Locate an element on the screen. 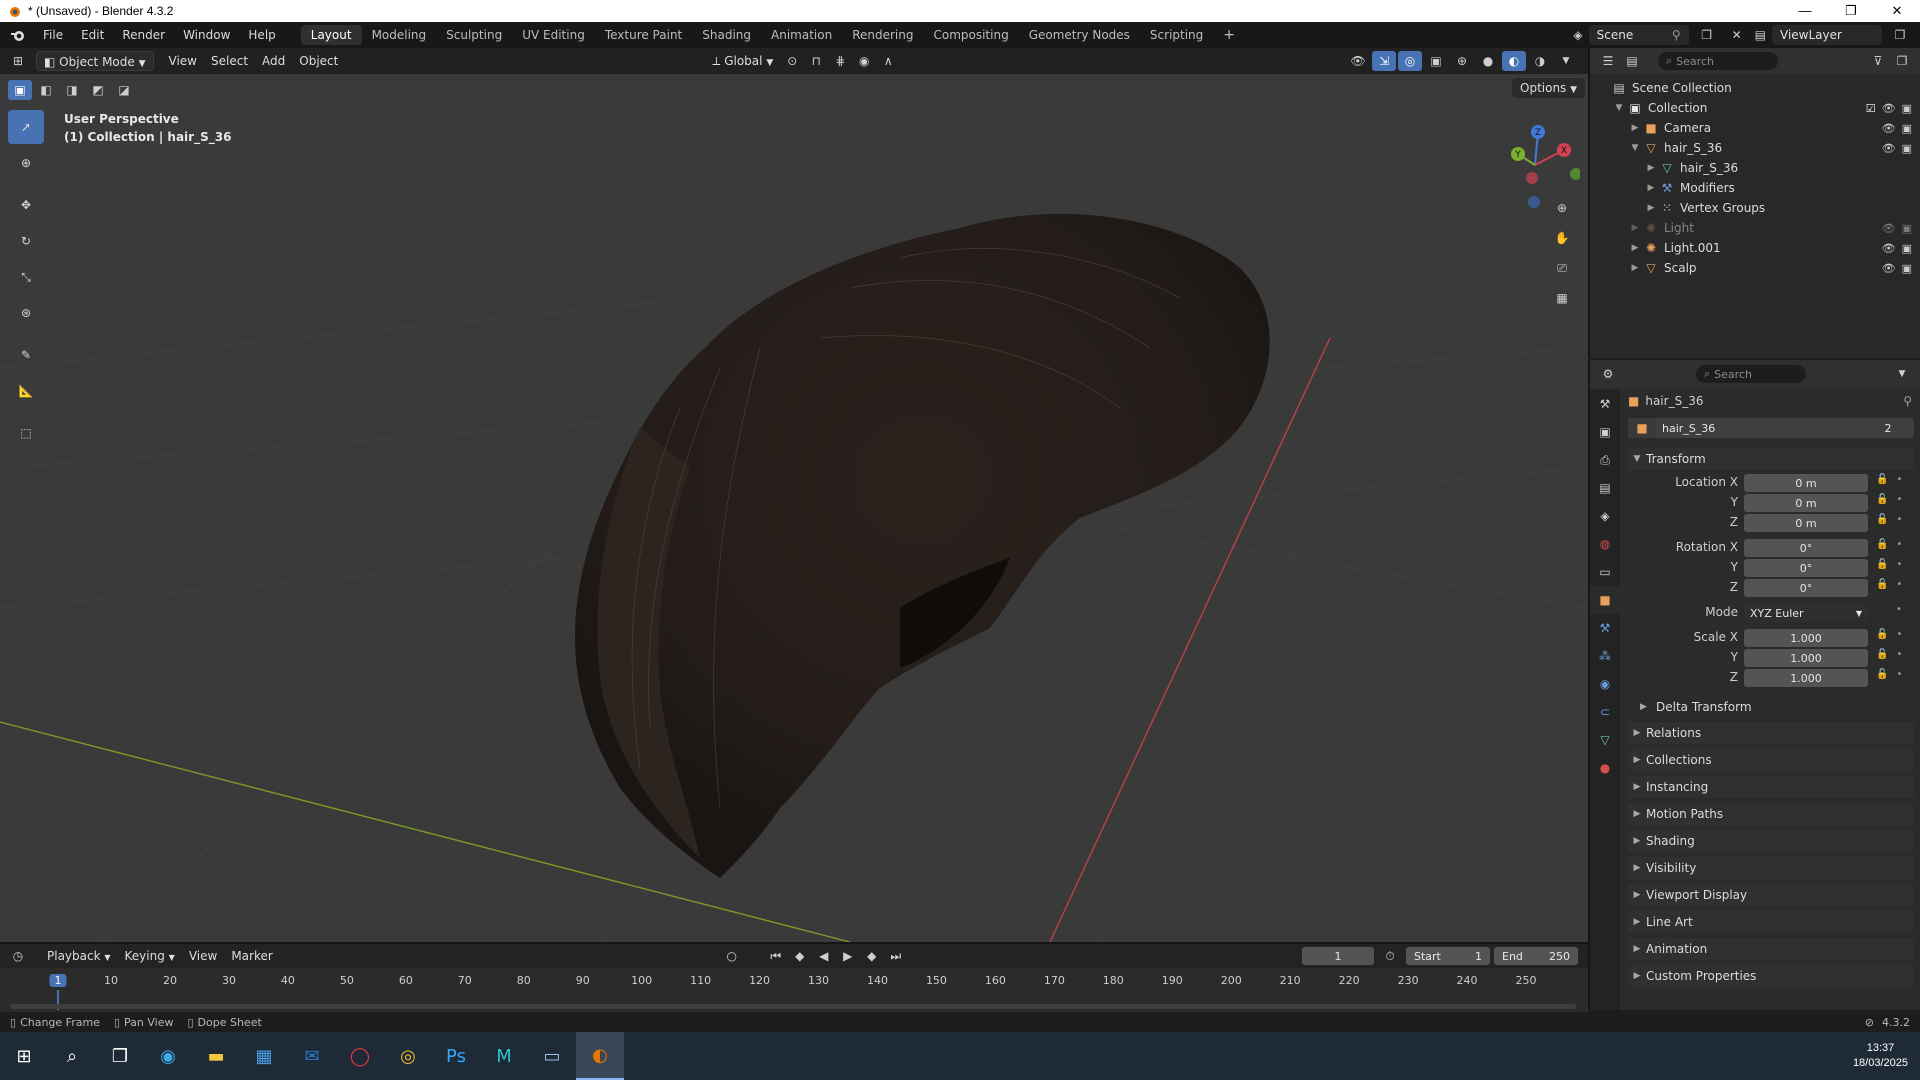 This screenshot has width=1920, height=1080. start-frame-field: Start 1 is located at coordinates (1448, 956).